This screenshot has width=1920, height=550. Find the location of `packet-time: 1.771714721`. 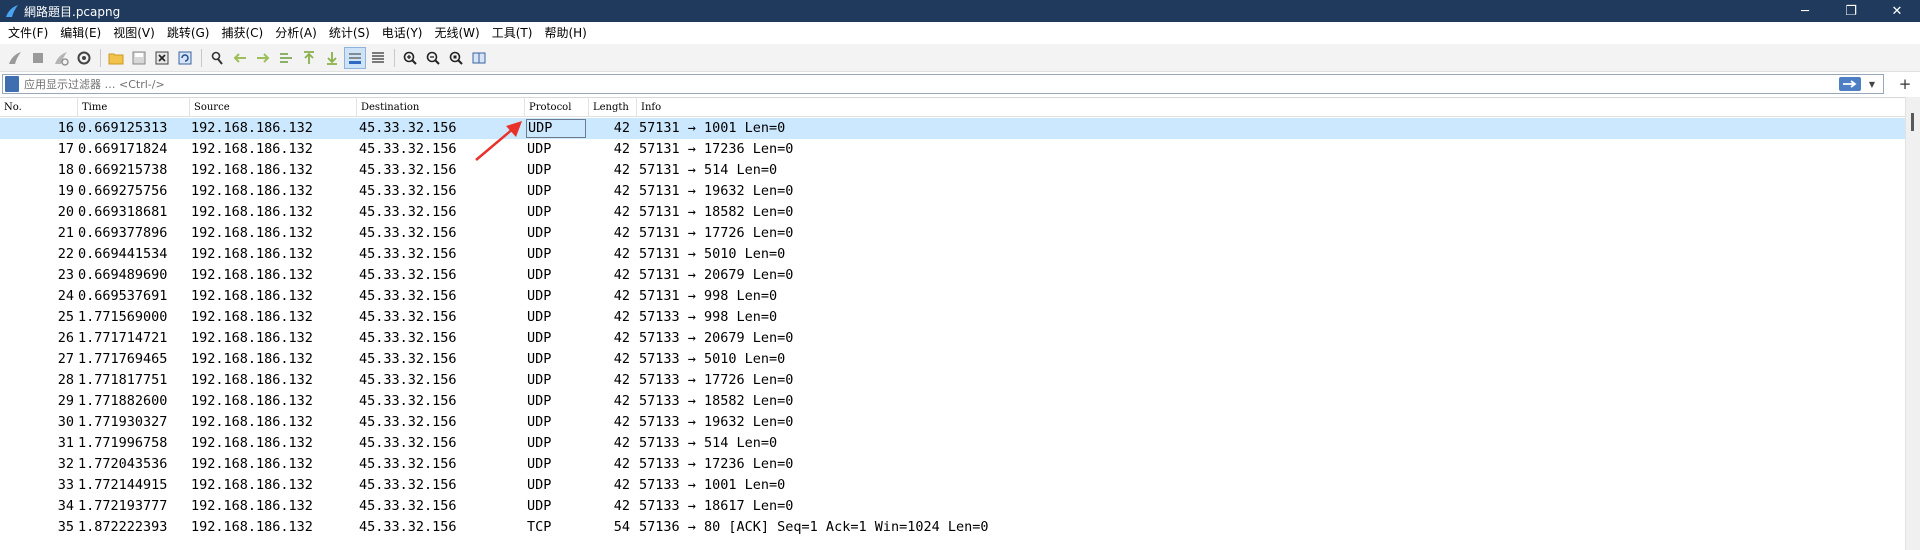

packet-time: 1.771714721 is located at coordinates (123, 338).